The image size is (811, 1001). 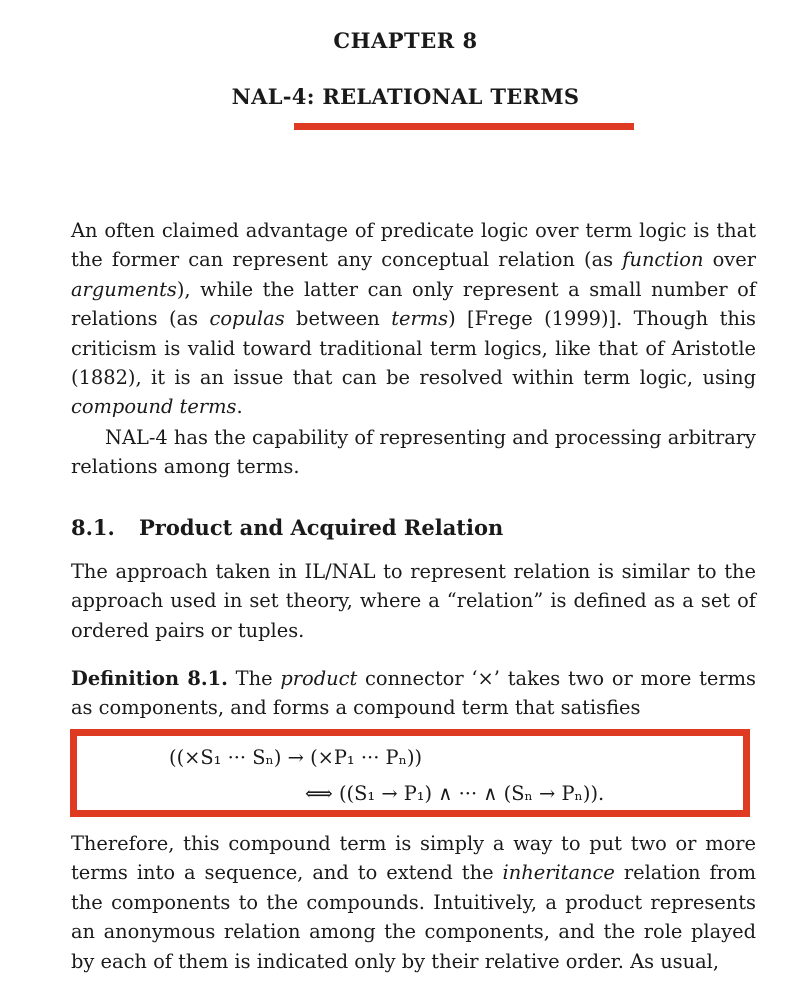 What do you see at coordinates (247, 319) in the screenshot?
I see `copulas-word: copulas` at bounding box center [247, 319].